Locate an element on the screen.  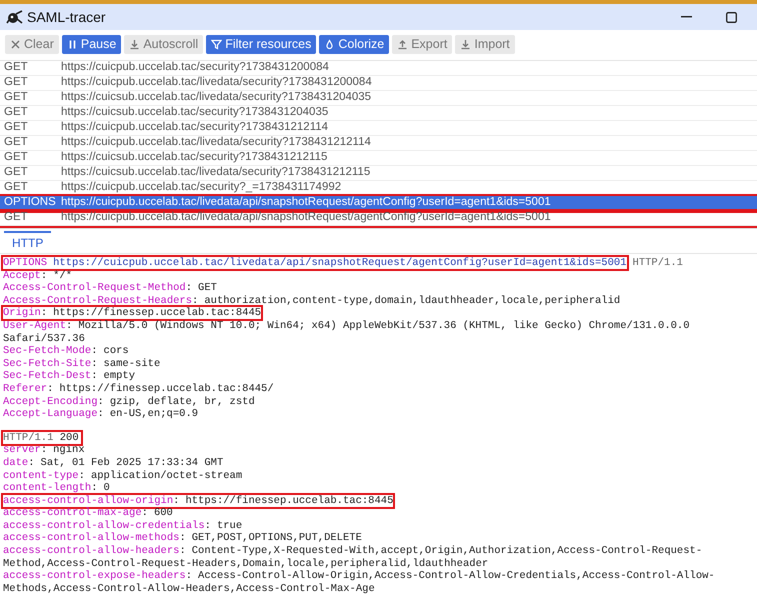
maximize-icon is located at coordinates (731, 17).